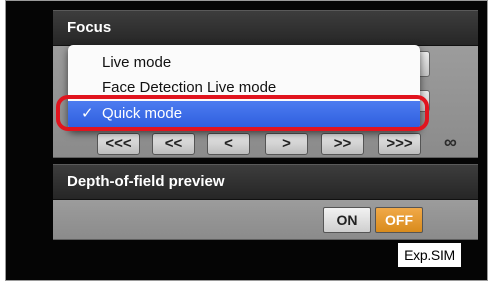 This screenshot has height=285, width=494. I want to click on focus-section-header: Focus, so click(265, 28).